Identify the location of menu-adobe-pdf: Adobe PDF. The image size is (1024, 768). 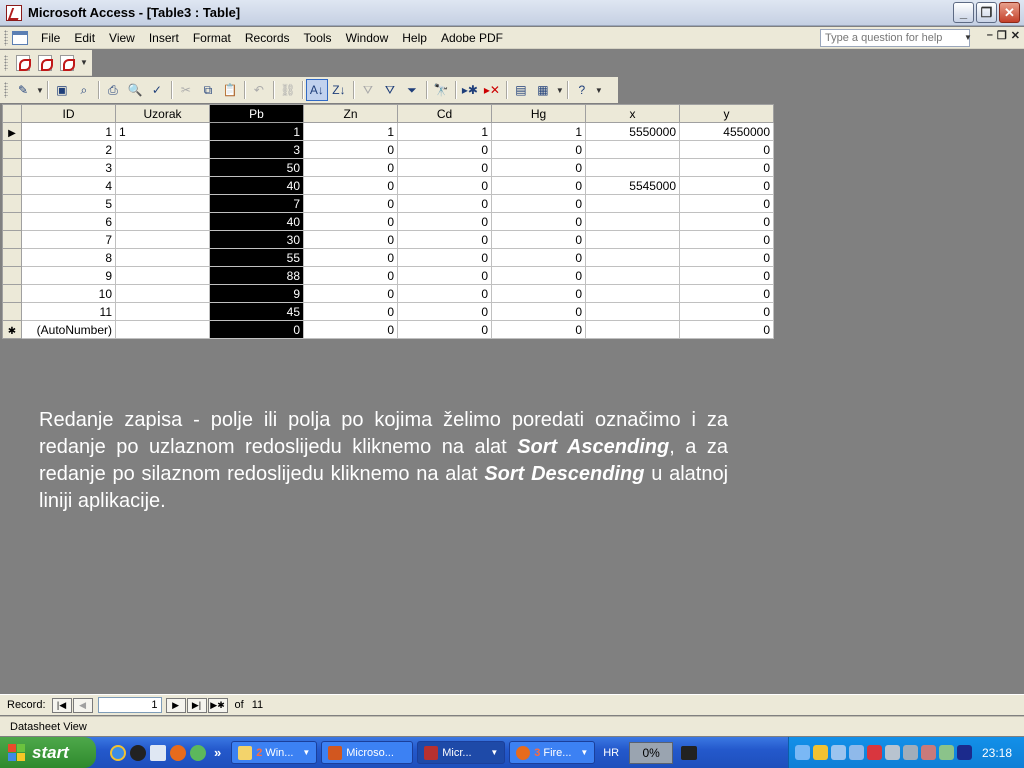
(472, 38).